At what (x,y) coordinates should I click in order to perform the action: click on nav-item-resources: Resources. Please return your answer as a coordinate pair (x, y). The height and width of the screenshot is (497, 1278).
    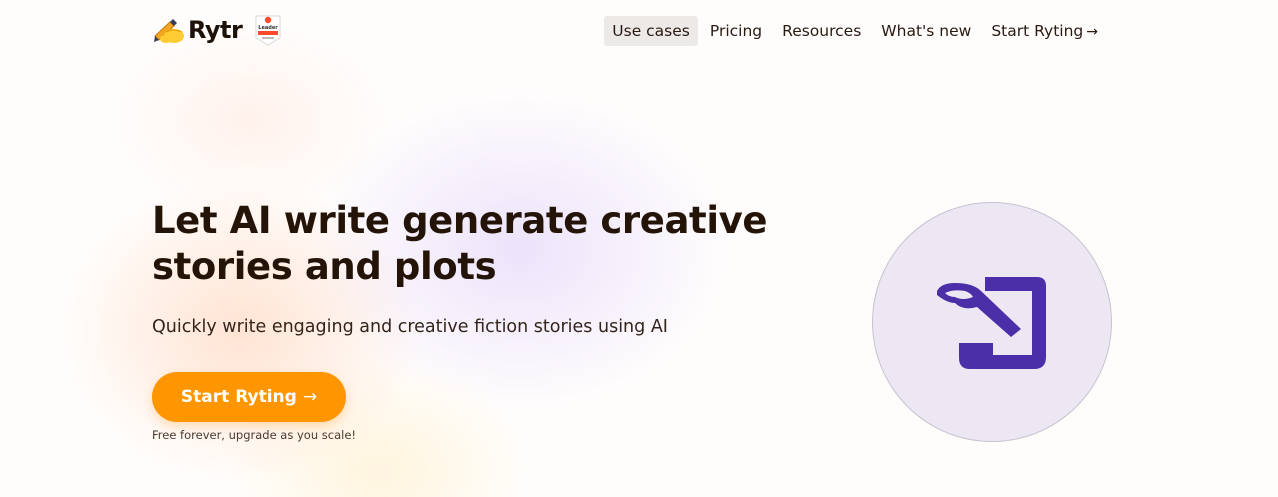
    Looking at the image, I should click on (821, 31).